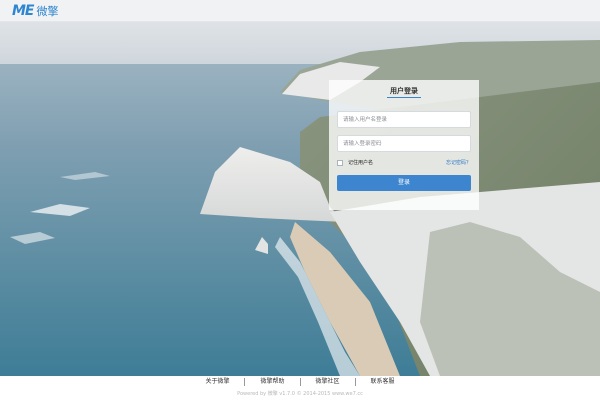 Image resolution: width=600 pixels, height=400 pixels. I want to click on logo-text: 微擎, so click(47, 11).